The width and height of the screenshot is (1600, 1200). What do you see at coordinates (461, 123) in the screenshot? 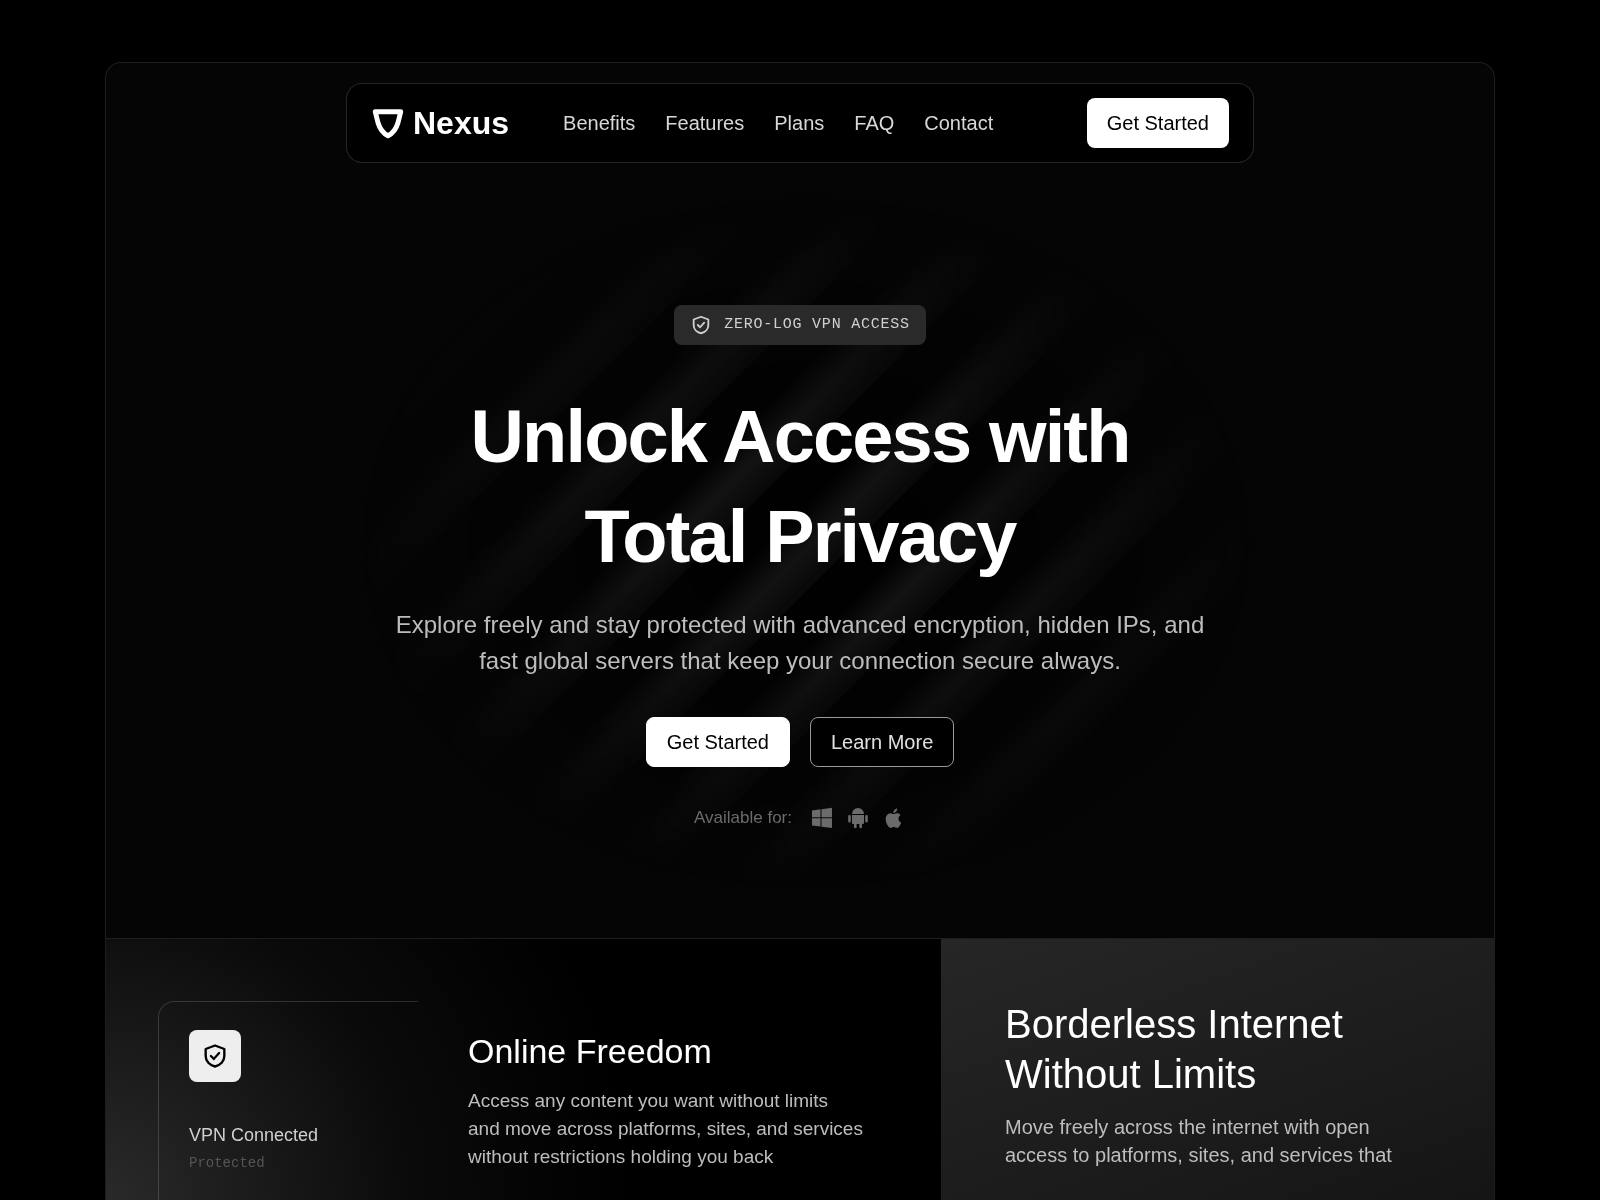
I see `brand-name: Nexus` at bounding box center [461, 123].